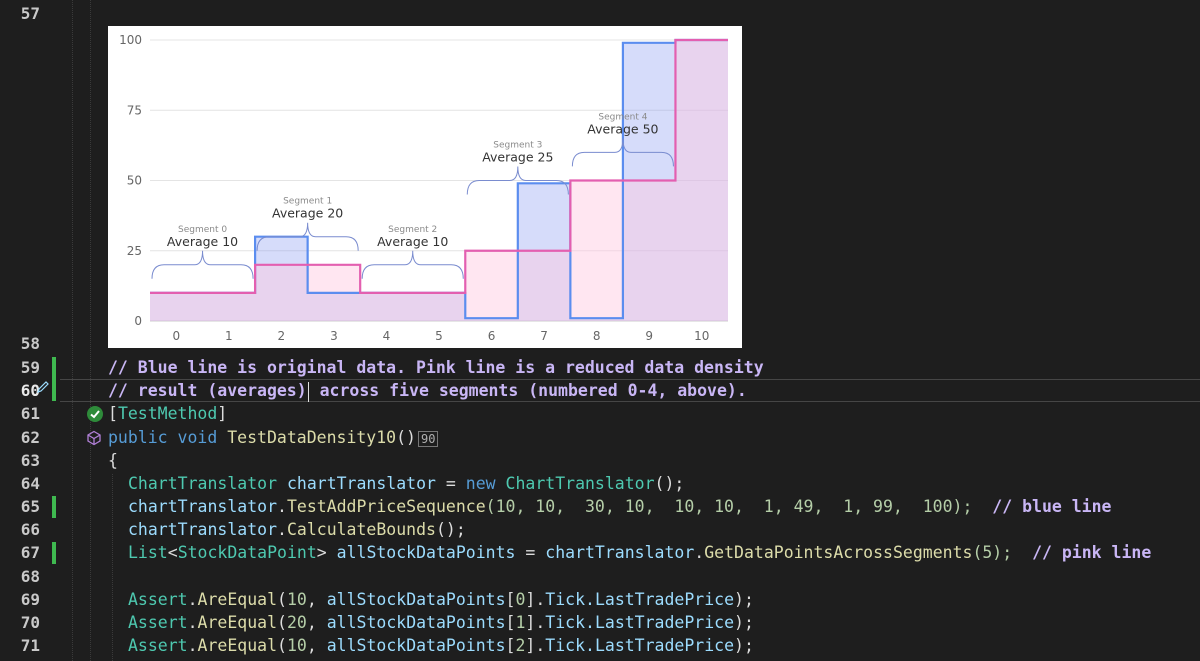 This screenshot has width=1200, height=661. What do you see at coordinates (229, 336) in the screenshot?
I see `x-tick-label: 1` at bounding box center [229, 336].